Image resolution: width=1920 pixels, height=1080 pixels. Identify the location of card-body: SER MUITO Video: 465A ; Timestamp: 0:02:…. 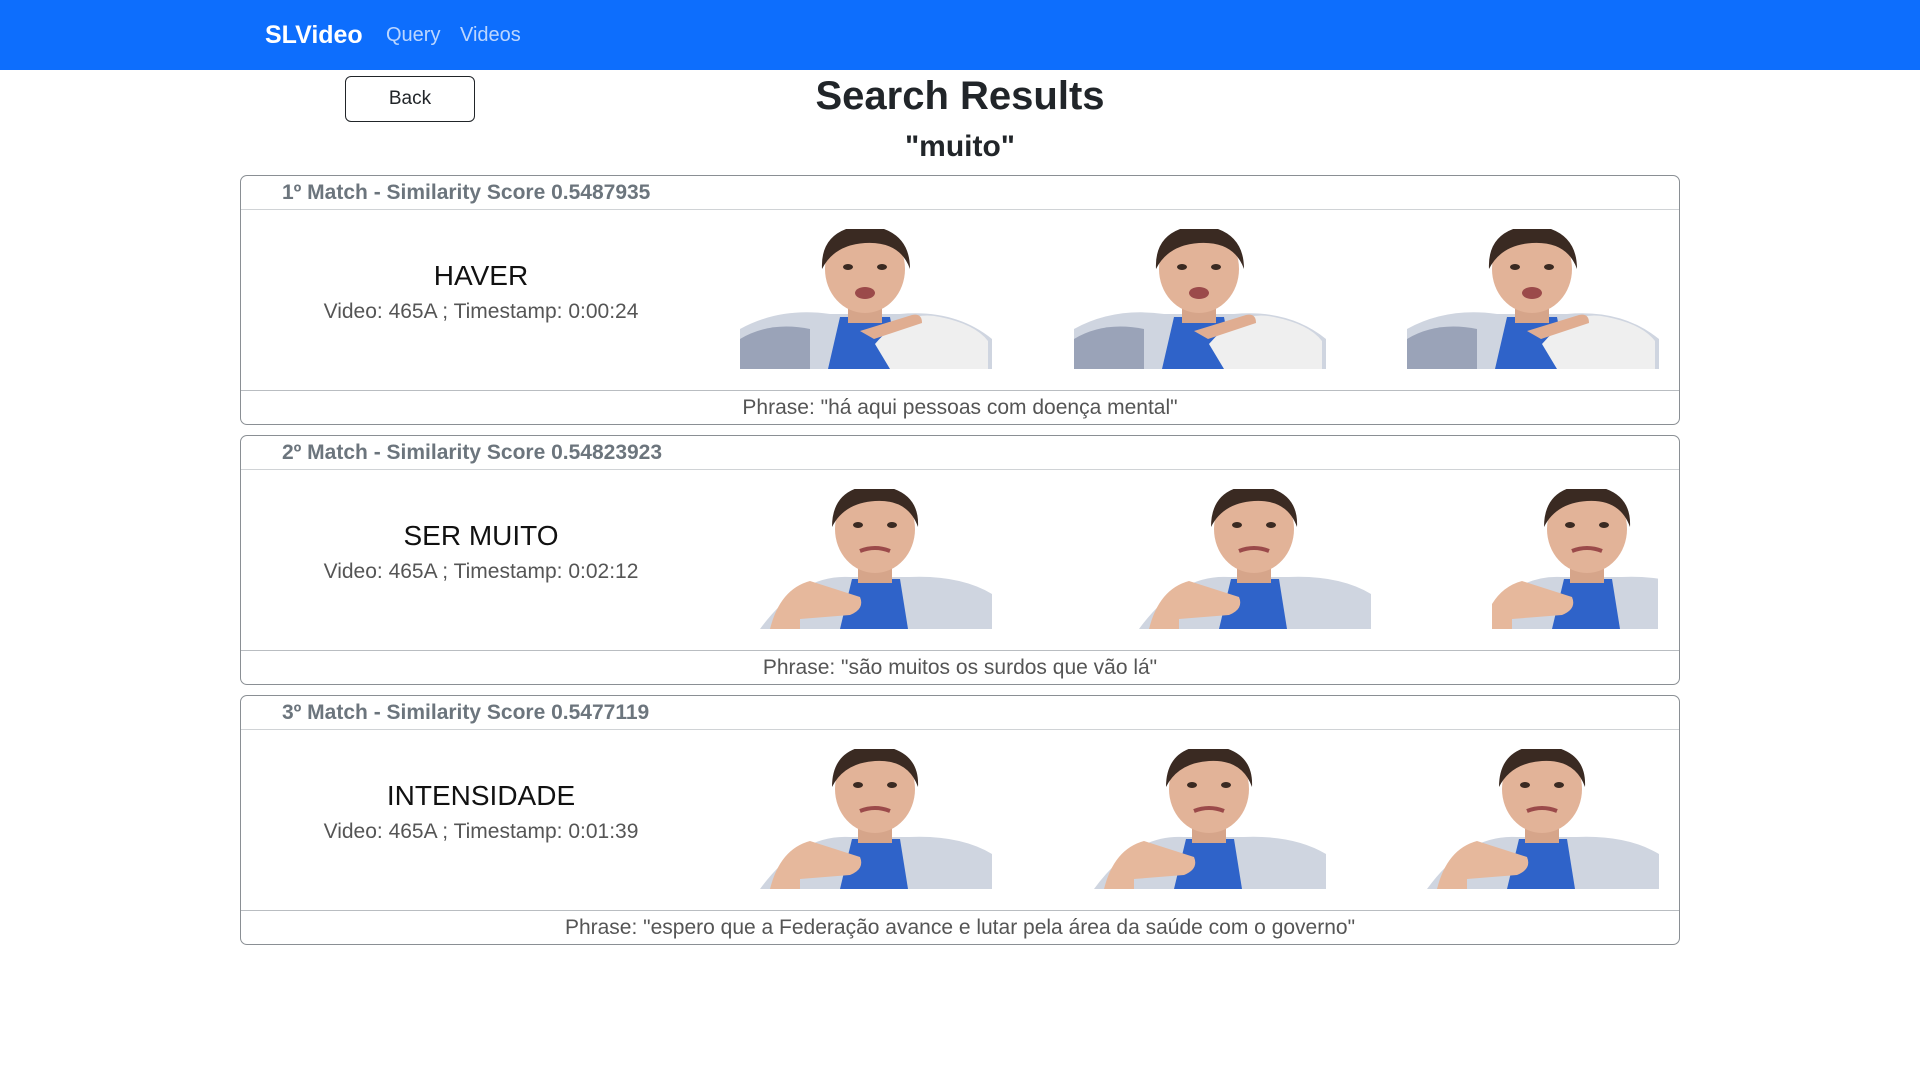
(960, 560).